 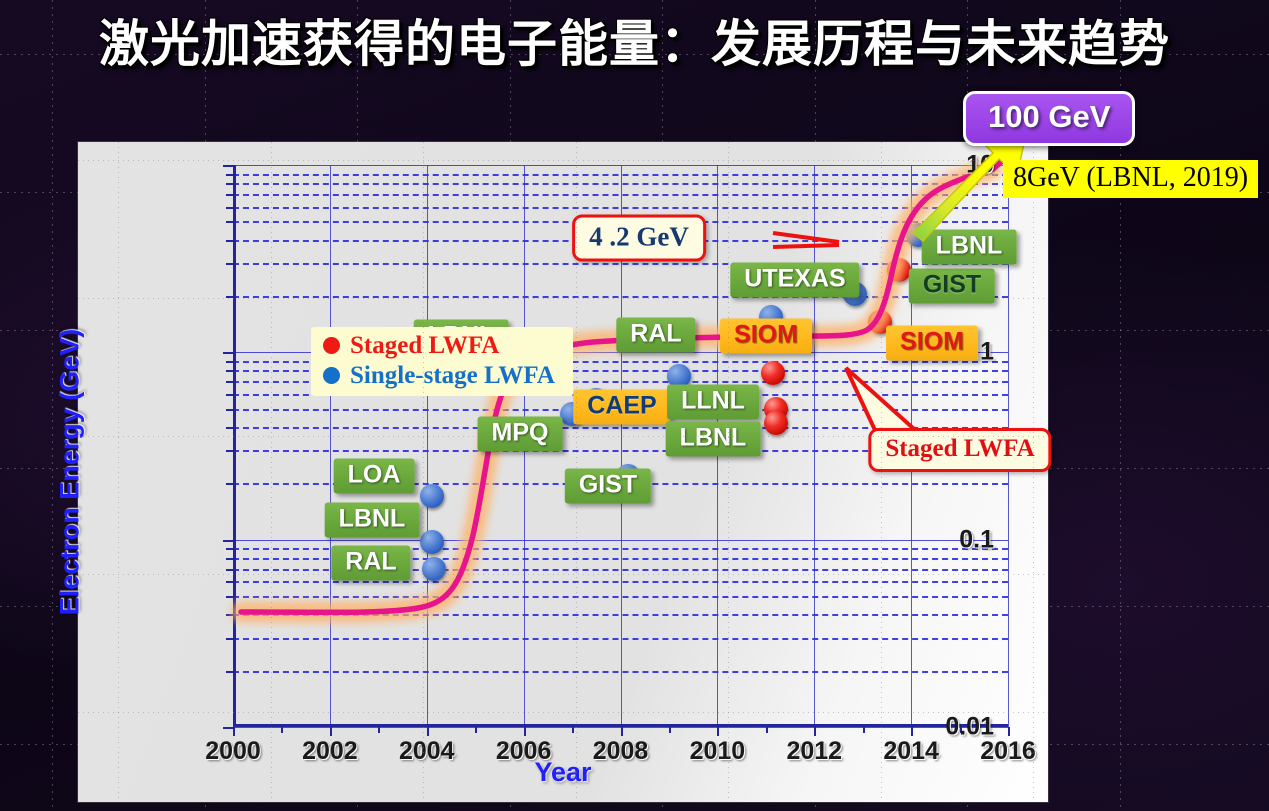 What do you see at coordinates (523, 751) in the screenshot?
I see `x-axis-tick-label: 2006` at bounding box center [523, 751].